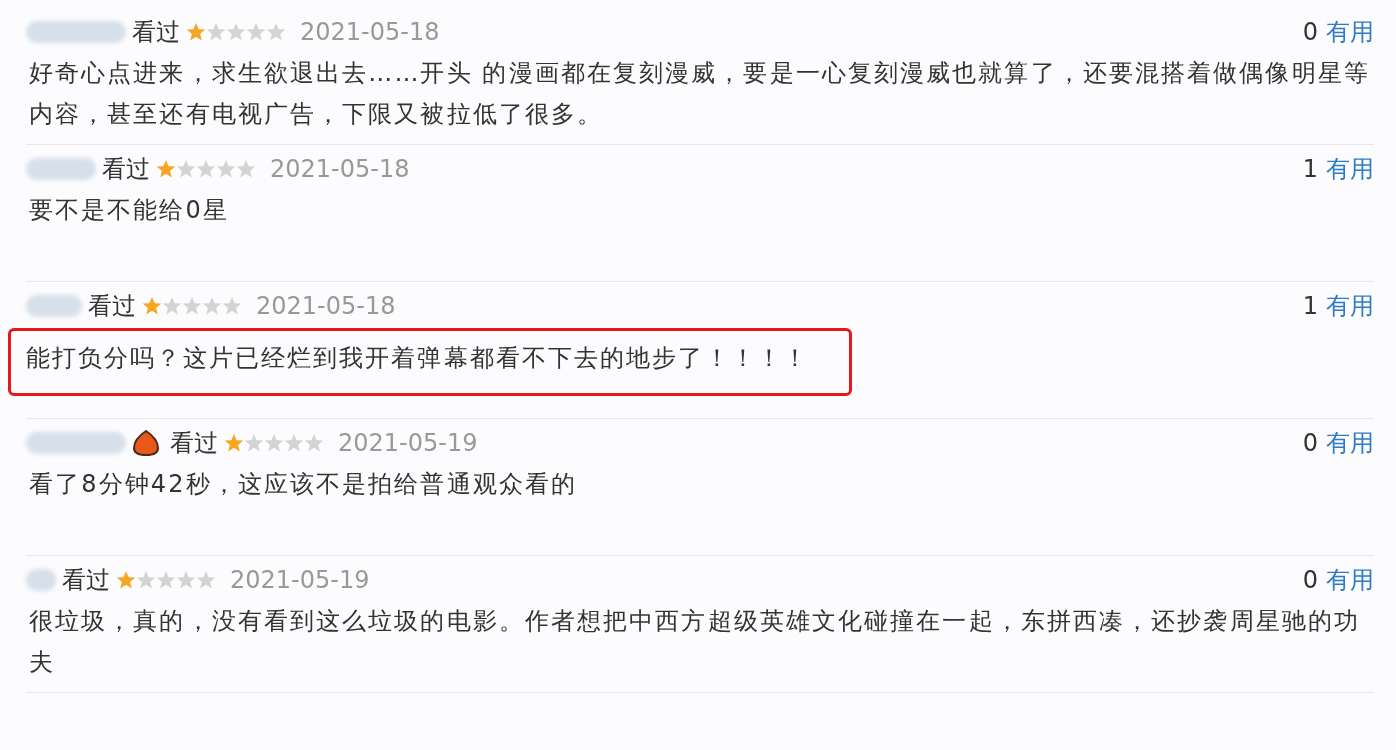 The height and width of the screenshot is (750, 1396). I want to click on comment-text: 看了8分钟42秒，这应该不是拍给普通观众看的, so click(303, 484).